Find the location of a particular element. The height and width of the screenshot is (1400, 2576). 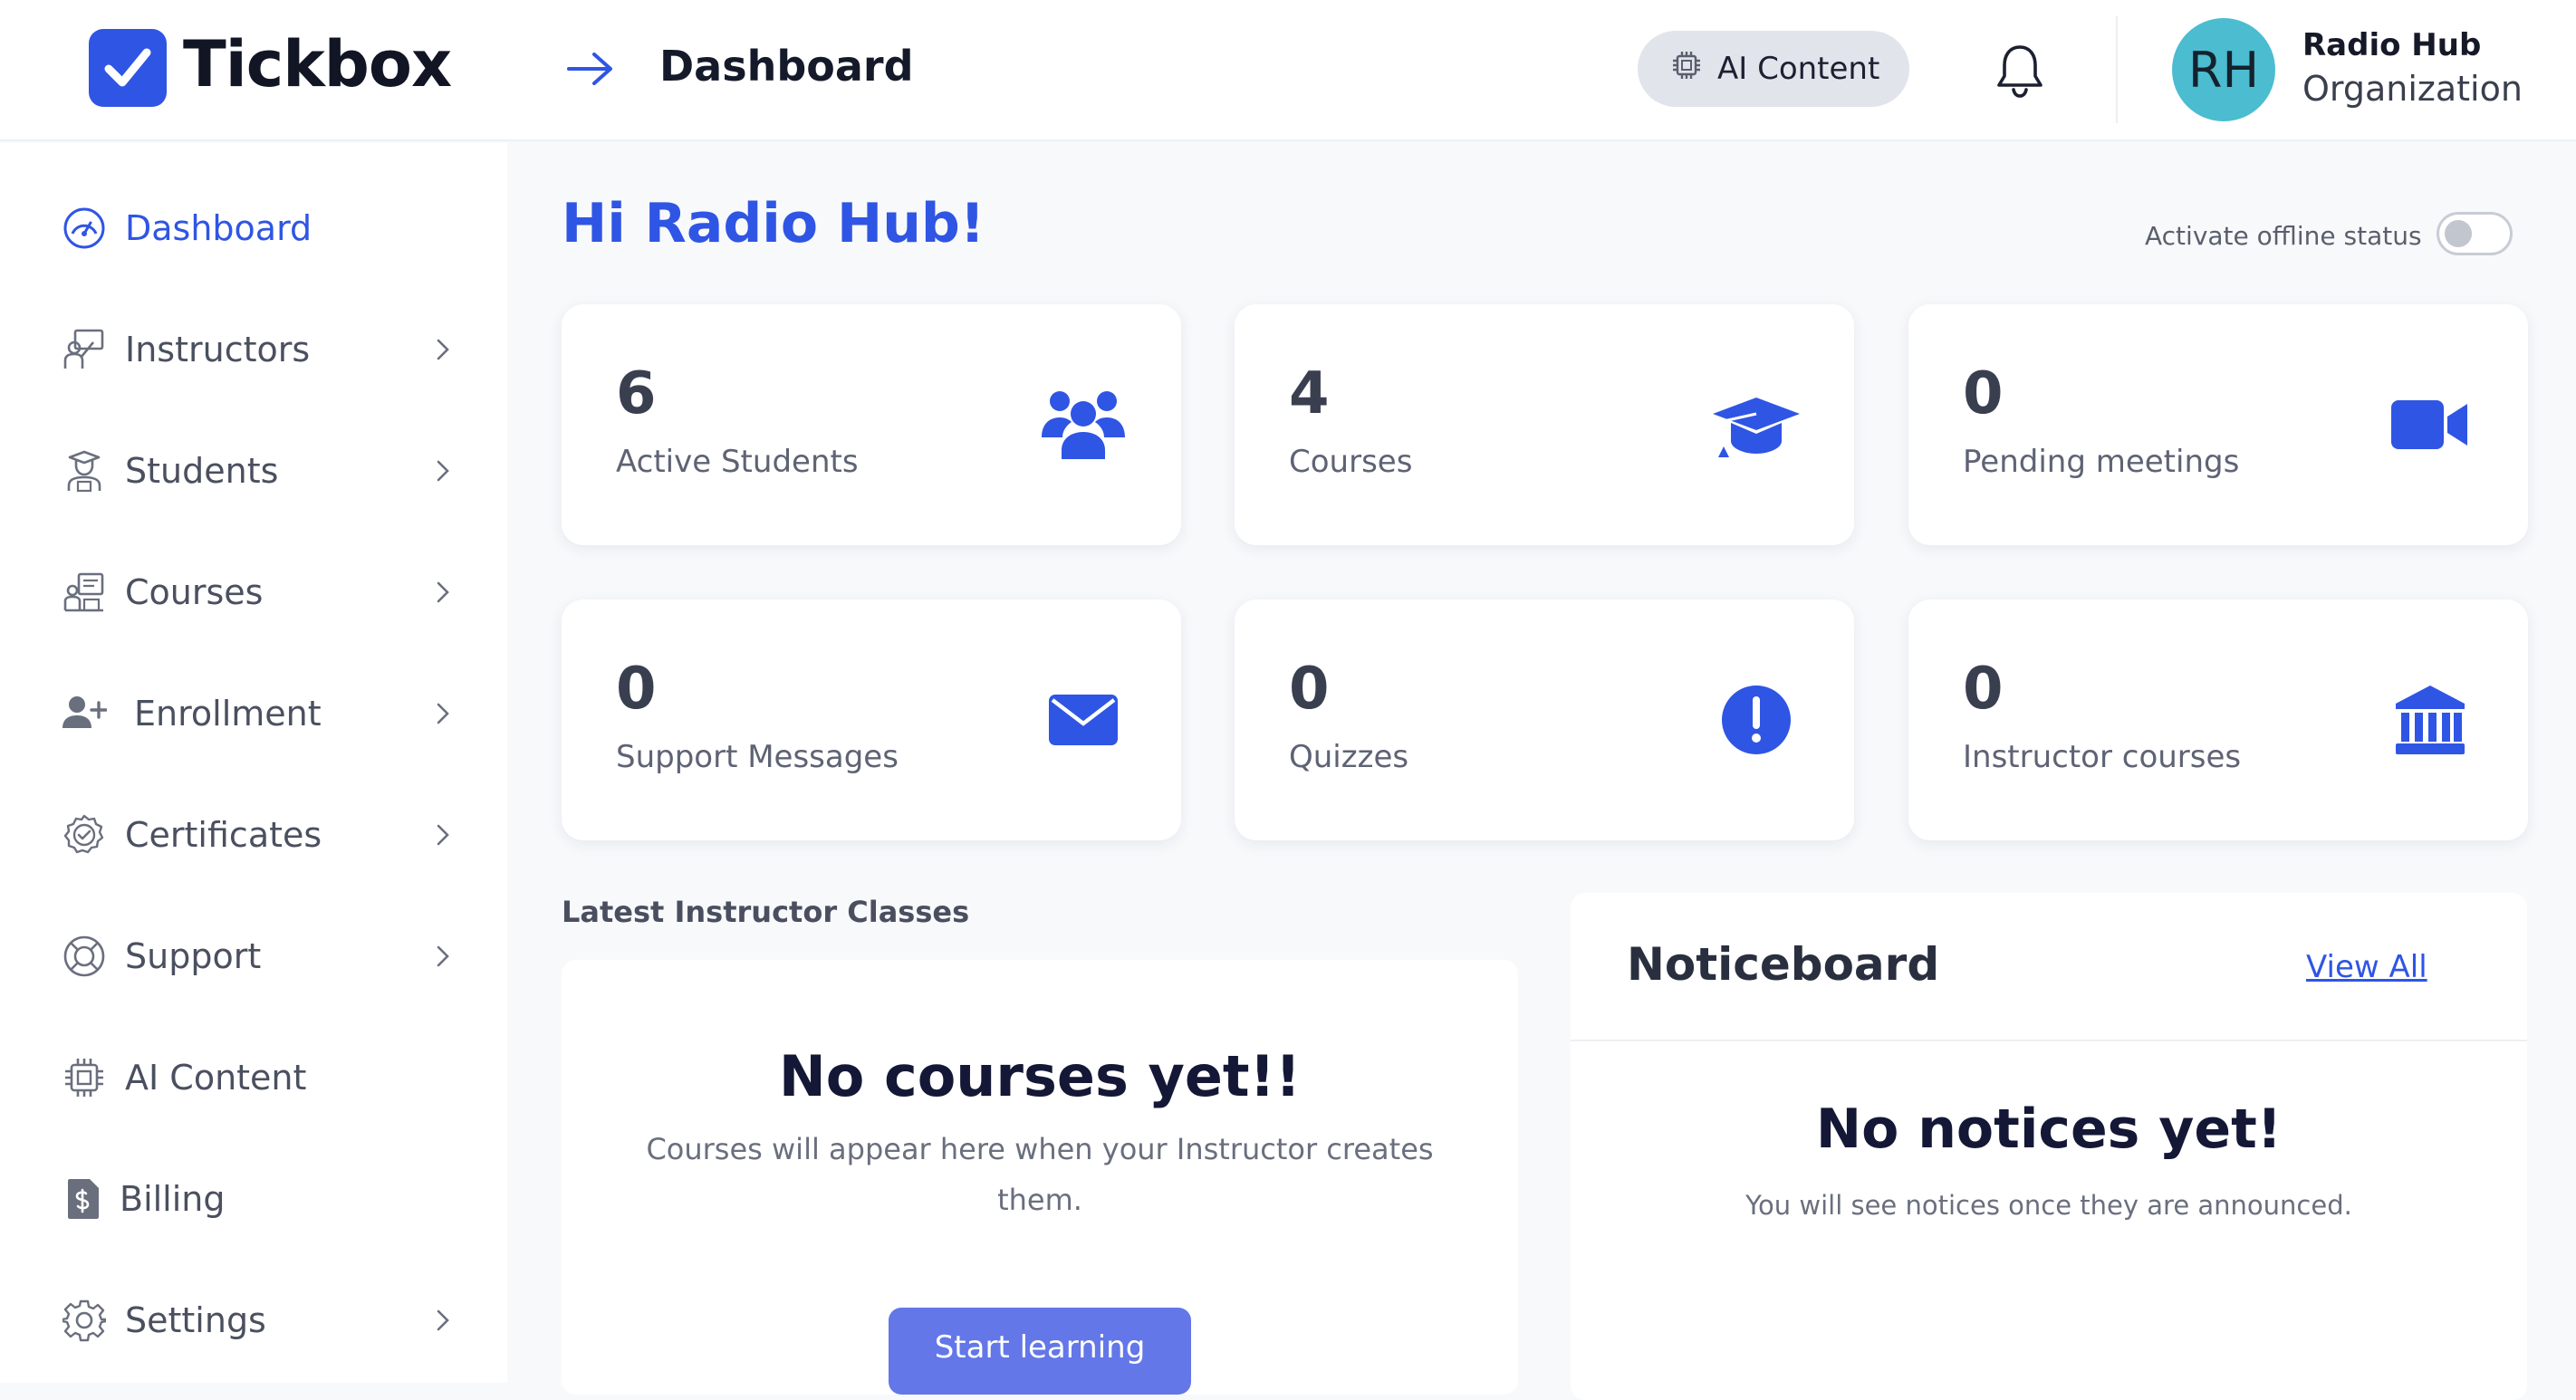

stat-label: Active Students is located at coordinates (737, 462).